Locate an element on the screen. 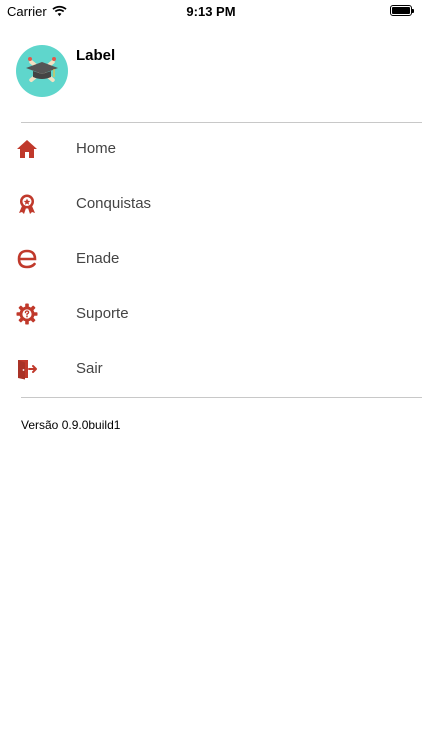  gear-help-icon is located at coordinates (27, 314).